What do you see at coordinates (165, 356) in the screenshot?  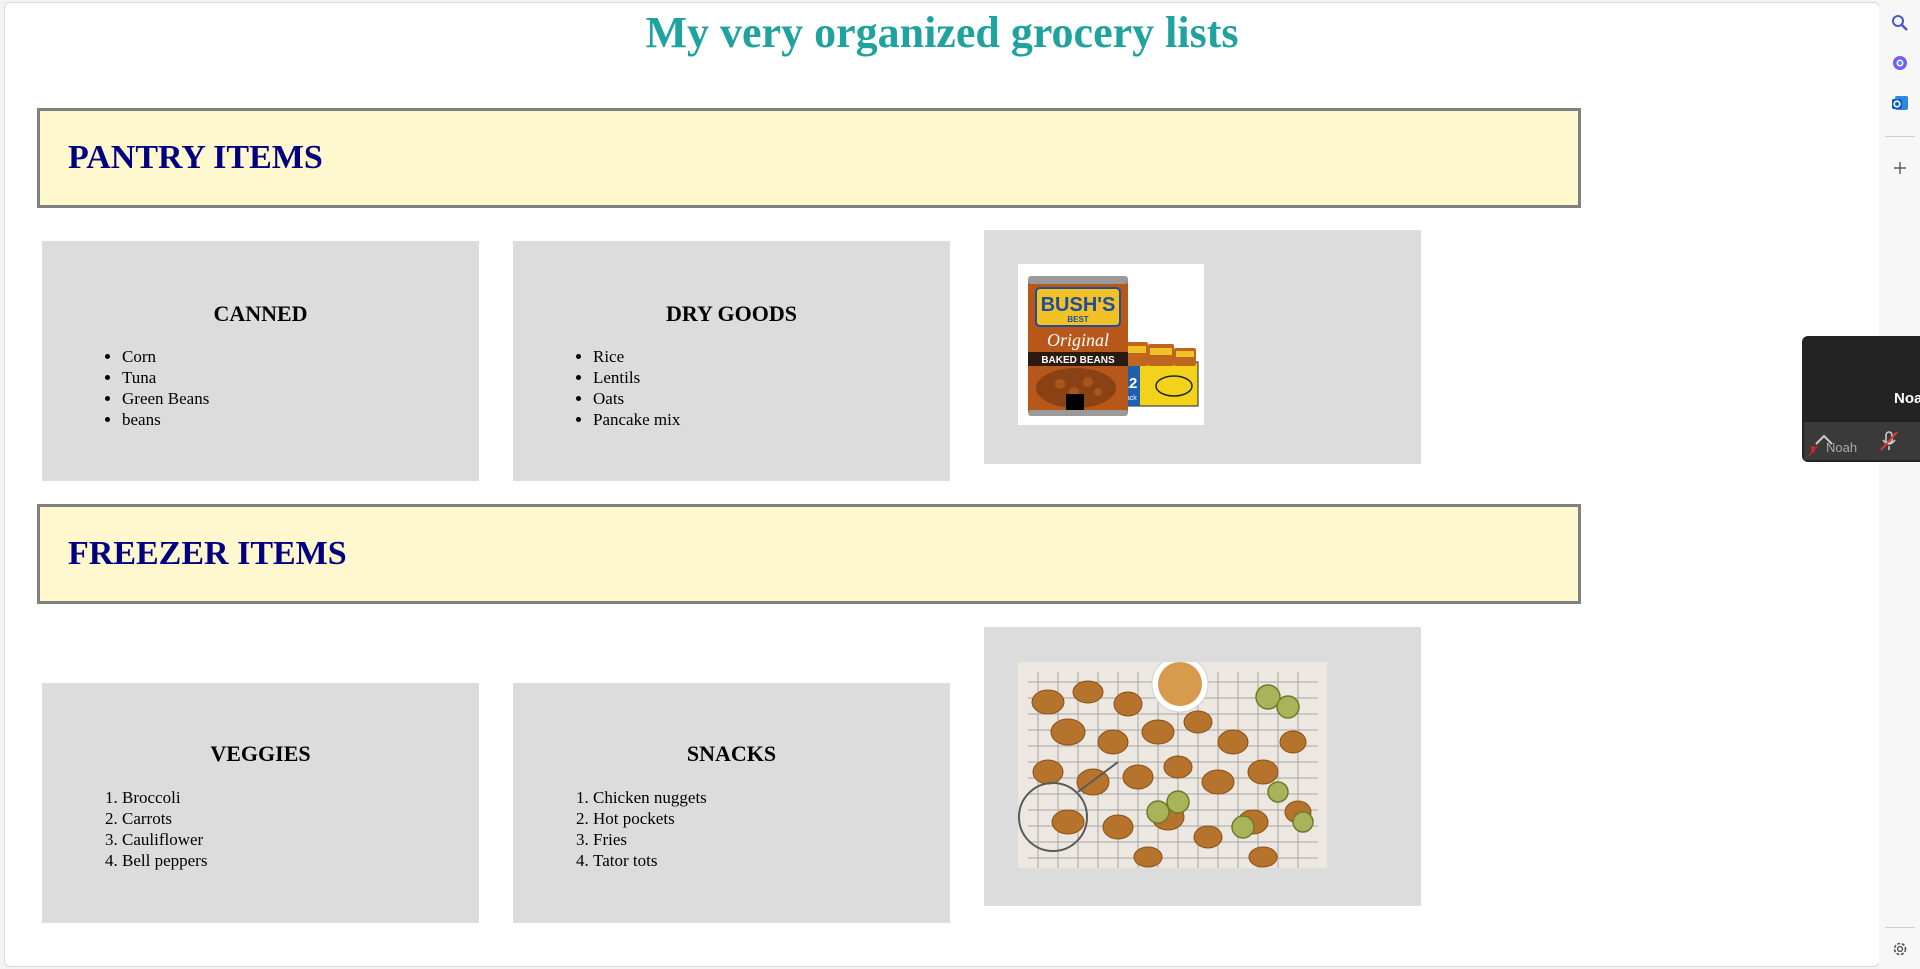 I see `list-item: Corn` at bounding box center [165, 356].